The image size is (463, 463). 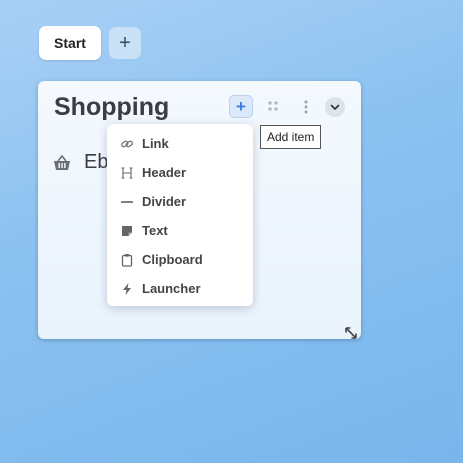 What do you see at coordinates (127, 289) in the screenshot?
I see `bolt-icon` at bounding box center [127, 289].